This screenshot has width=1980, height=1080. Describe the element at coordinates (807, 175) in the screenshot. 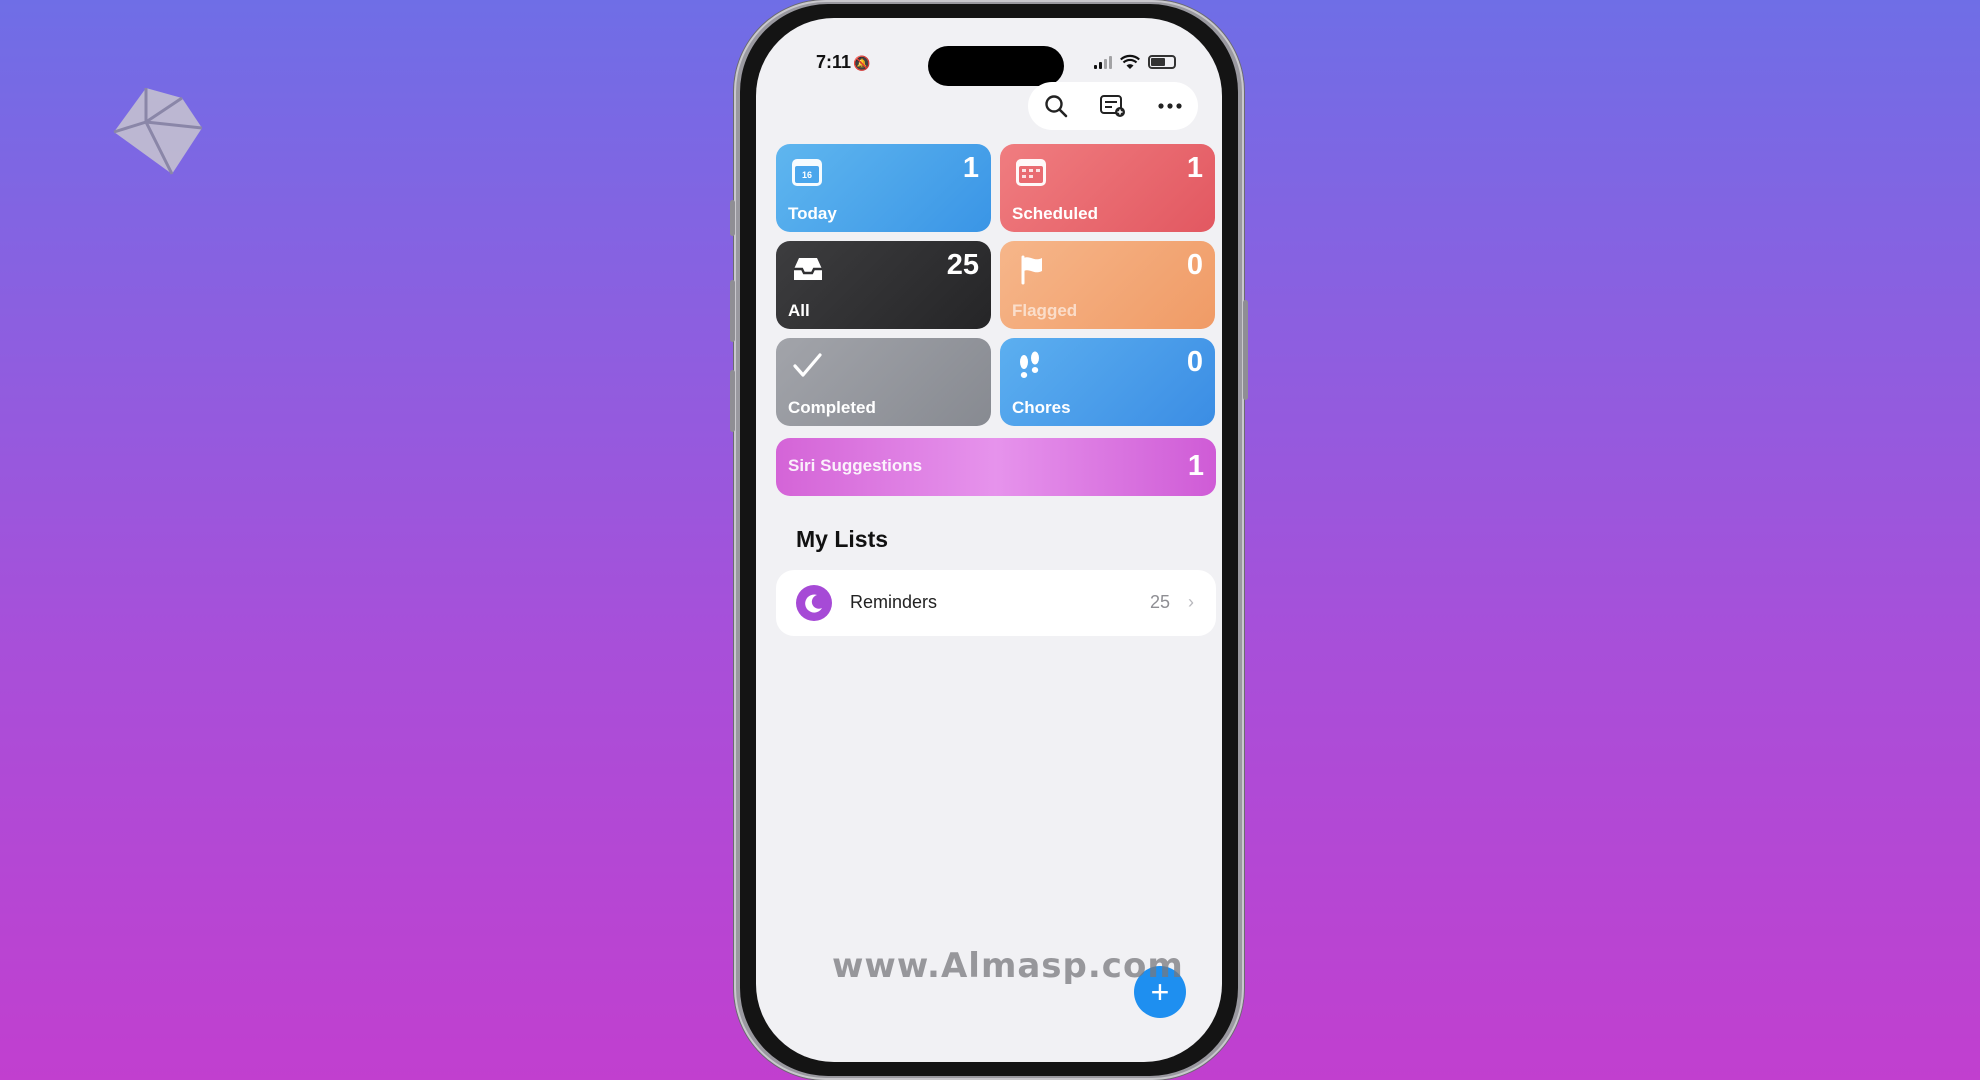

I see `svg-text: 16` at that location.